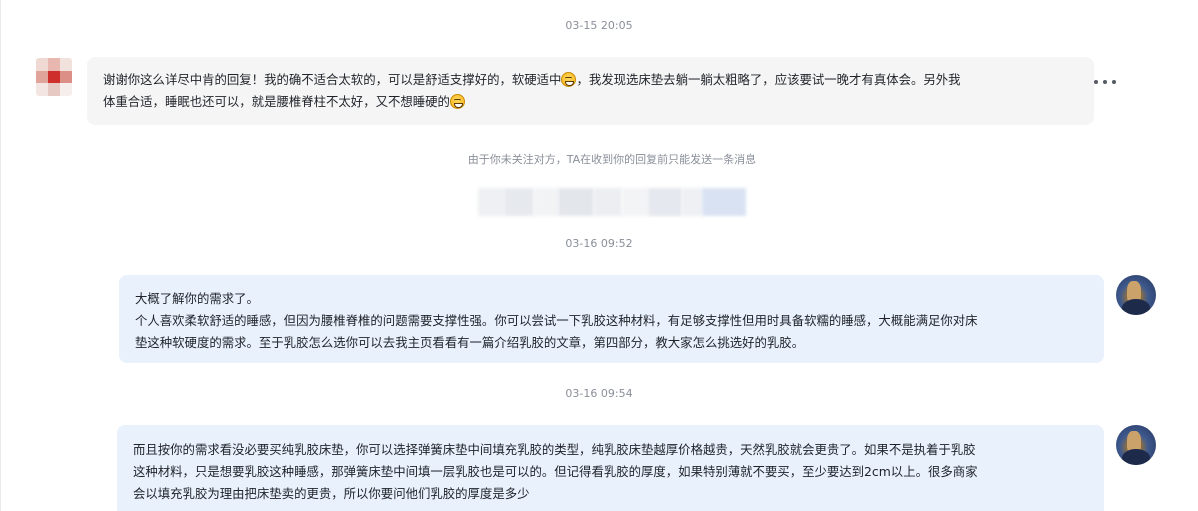 The image size is (1198, 511). I want to click on timestamp: 03-16 09:54, so click(599, 393).